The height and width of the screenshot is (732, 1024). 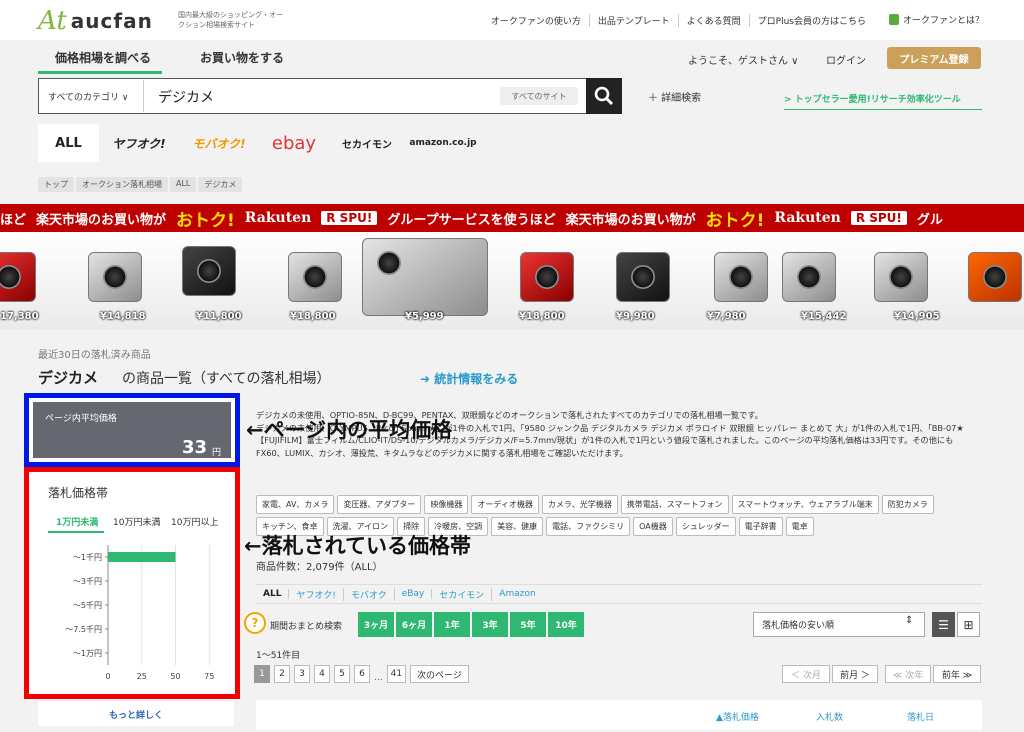 I want to click on prev-year-button: 前年 ≫, so click(x=957, y=674).